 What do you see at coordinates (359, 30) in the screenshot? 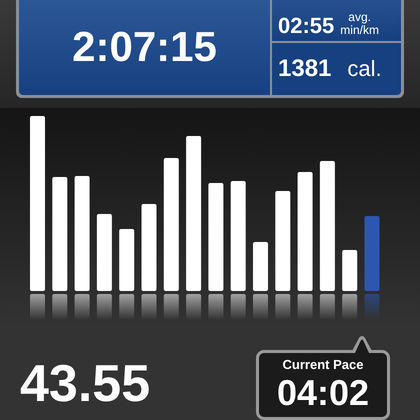
I see `pace-unit: min/km` at bounding box center [359, 30].